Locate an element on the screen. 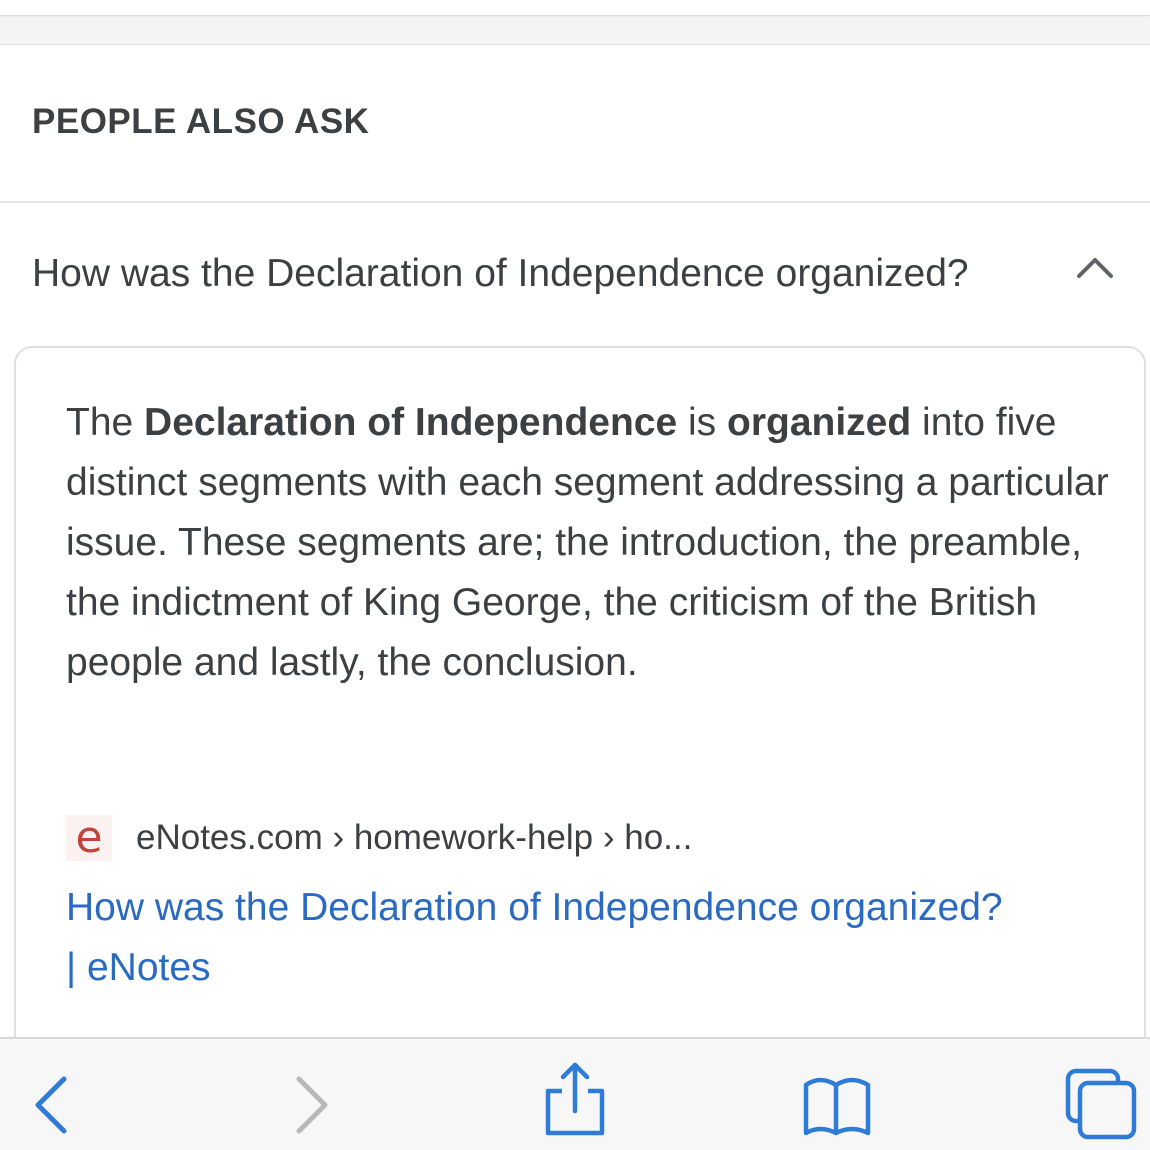 Image resolution: width=1150 pixels, height=1150 pixels. share-button is located at coordinates (574, 1099).